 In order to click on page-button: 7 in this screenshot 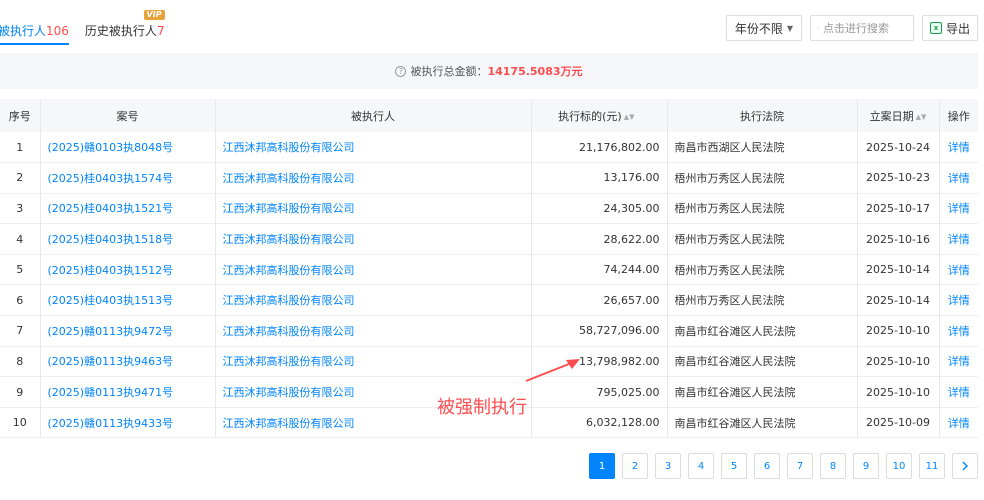, I will do `click(800, 466)`.